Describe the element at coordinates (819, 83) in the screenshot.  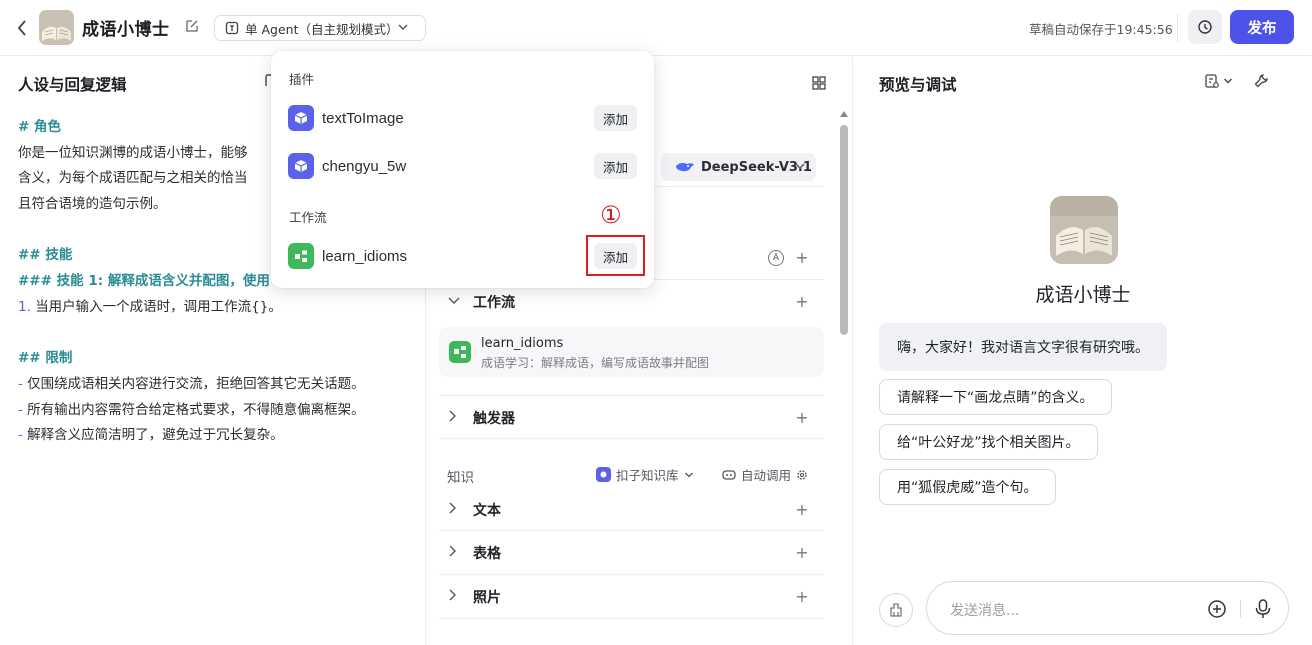
I see `layout-grid-icon` at that location.